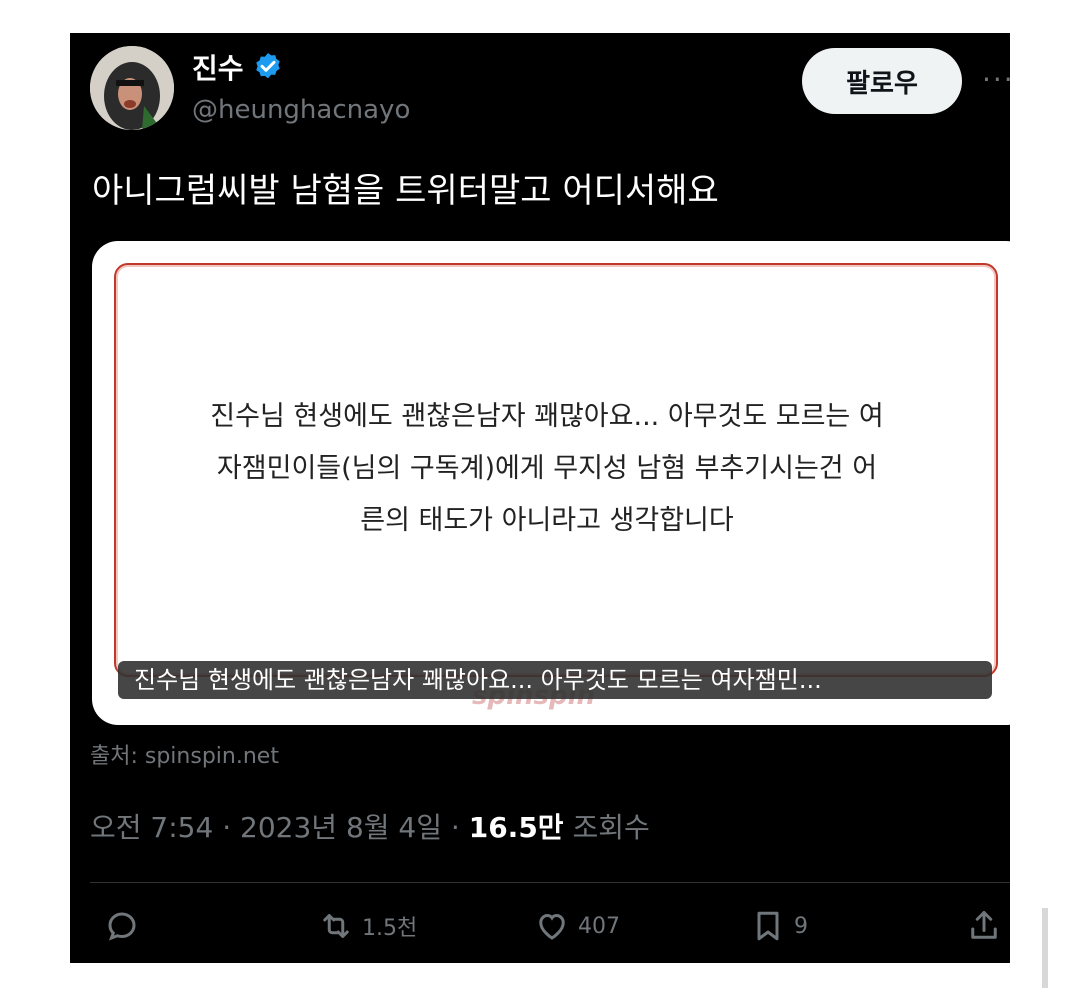 This screenshot has width=1080, height=990. Describe the element at coordinates (336, 926) in the screenshot. I see `retweet-icon` at that location.